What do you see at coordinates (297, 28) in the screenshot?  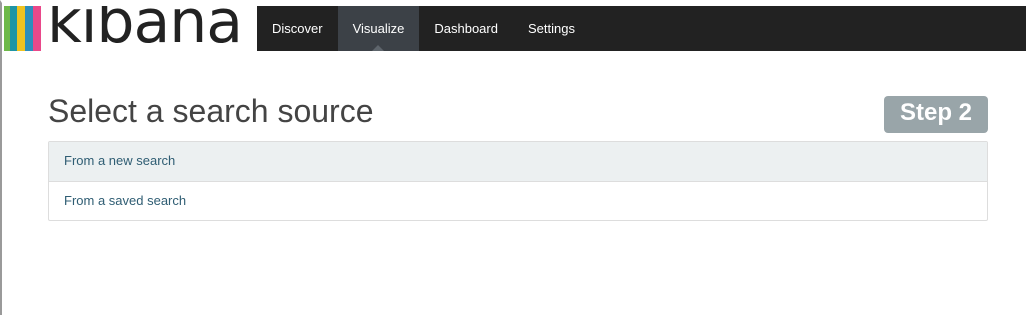 I see `nav-item-discover: Discover` at bounding box center [297, 28].